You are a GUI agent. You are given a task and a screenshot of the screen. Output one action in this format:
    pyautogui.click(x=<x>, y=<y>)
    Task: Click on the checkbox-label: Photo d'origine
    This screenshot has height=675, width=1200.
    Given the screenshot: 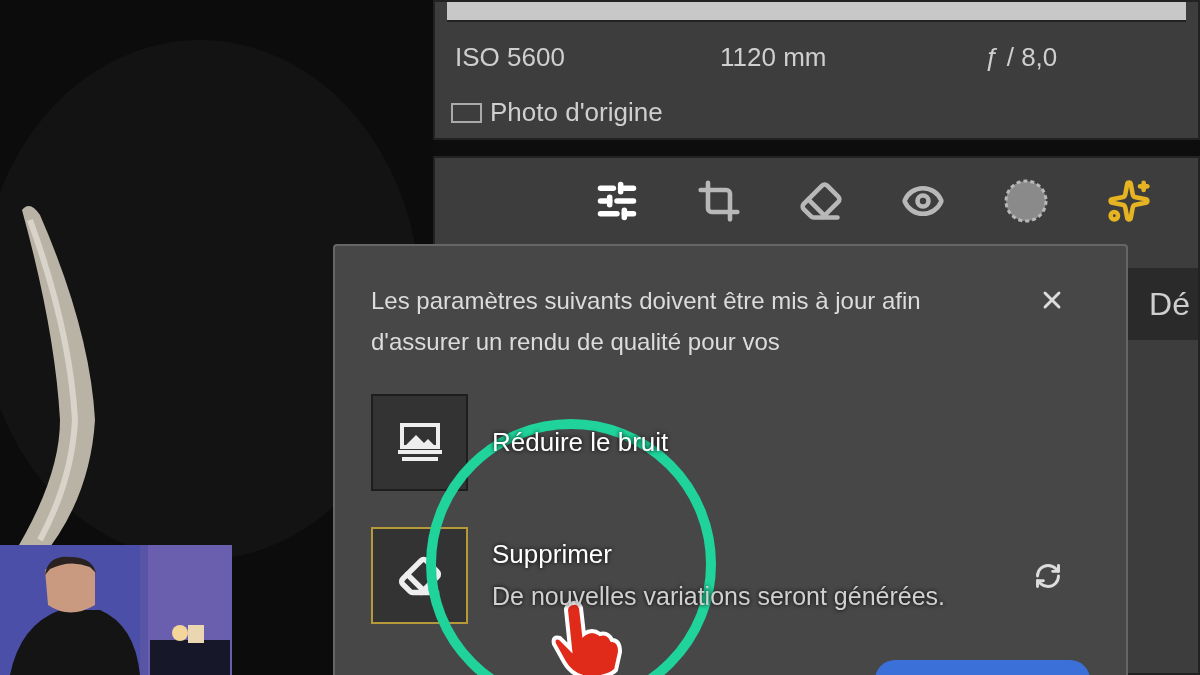 What is the action you would take?
    pyautogui.click(x=576, y=112)
    